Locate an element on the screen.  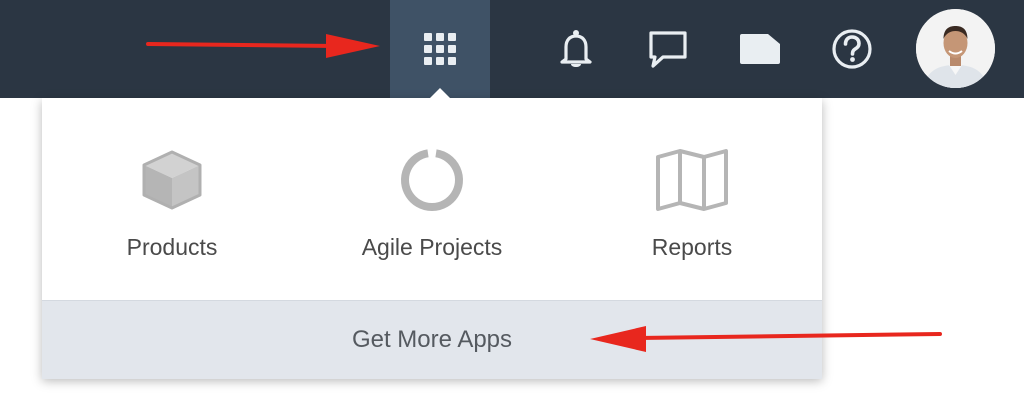
help-icon is located at coordinates (852, 49).